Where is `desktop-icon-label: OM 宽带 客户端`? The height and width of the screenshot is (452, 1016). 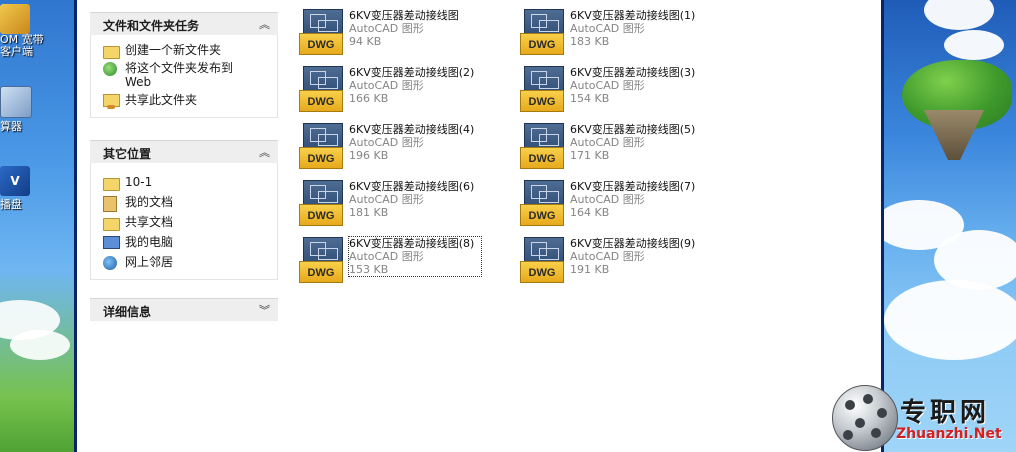
desktop-icon-label: OM 宽带 客户端 is located at coordinates (22, 45).